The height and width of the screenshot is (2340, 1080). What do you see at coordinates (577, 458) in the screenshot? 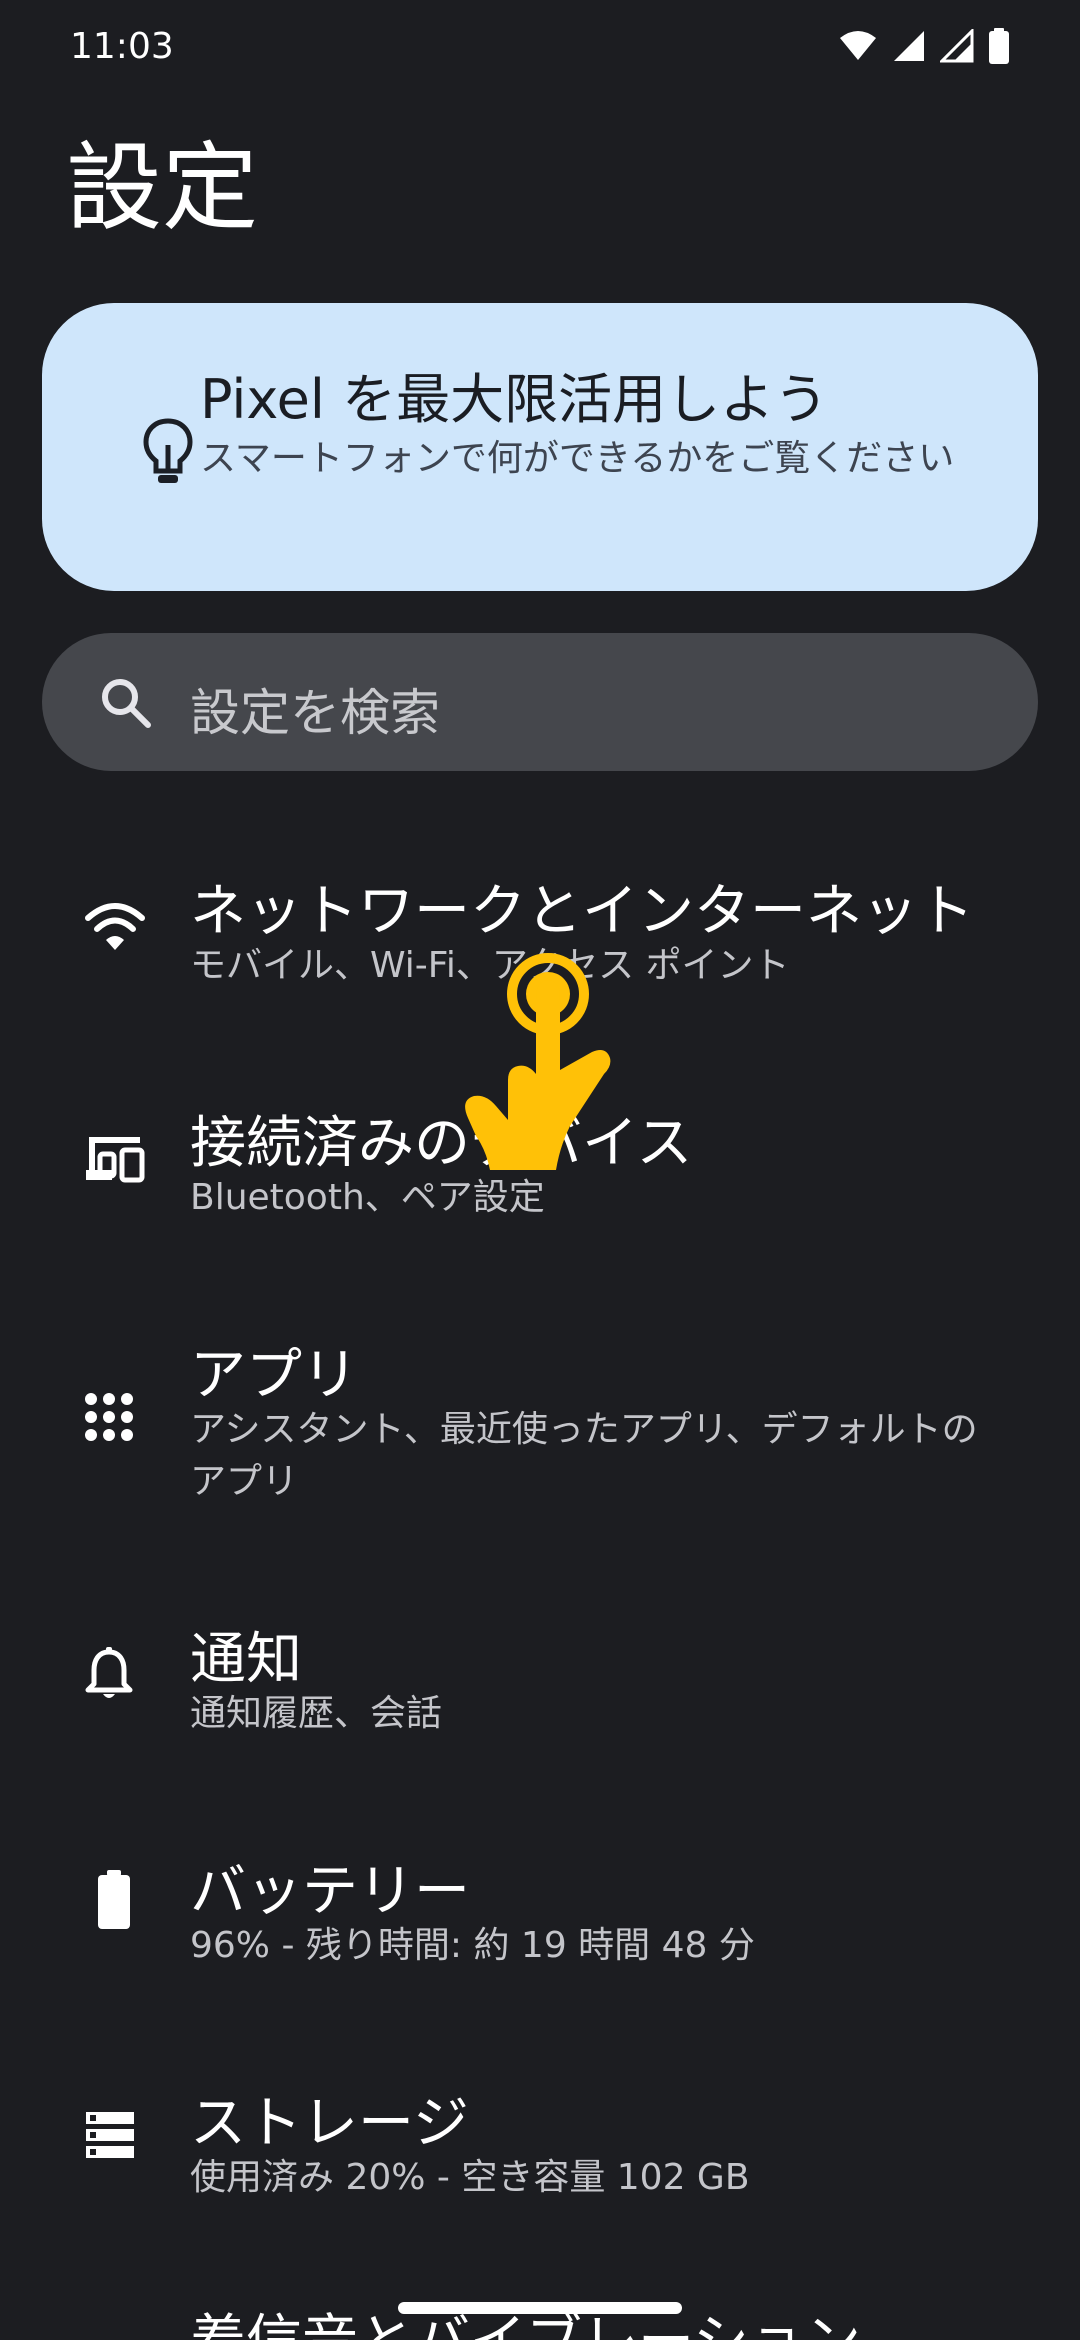
I see `suggestion-subtitle: スマートフォンで何ができるかをご覧ください` at bounding box center [577, 458].